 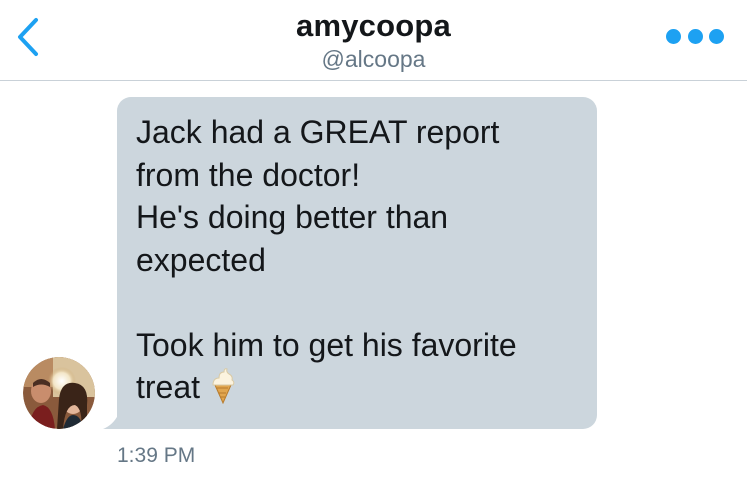 What do you see at coordinates (248, 174) in the screenshot?
I see `message-line: from the doctor!` at bounding box center [248, 174].